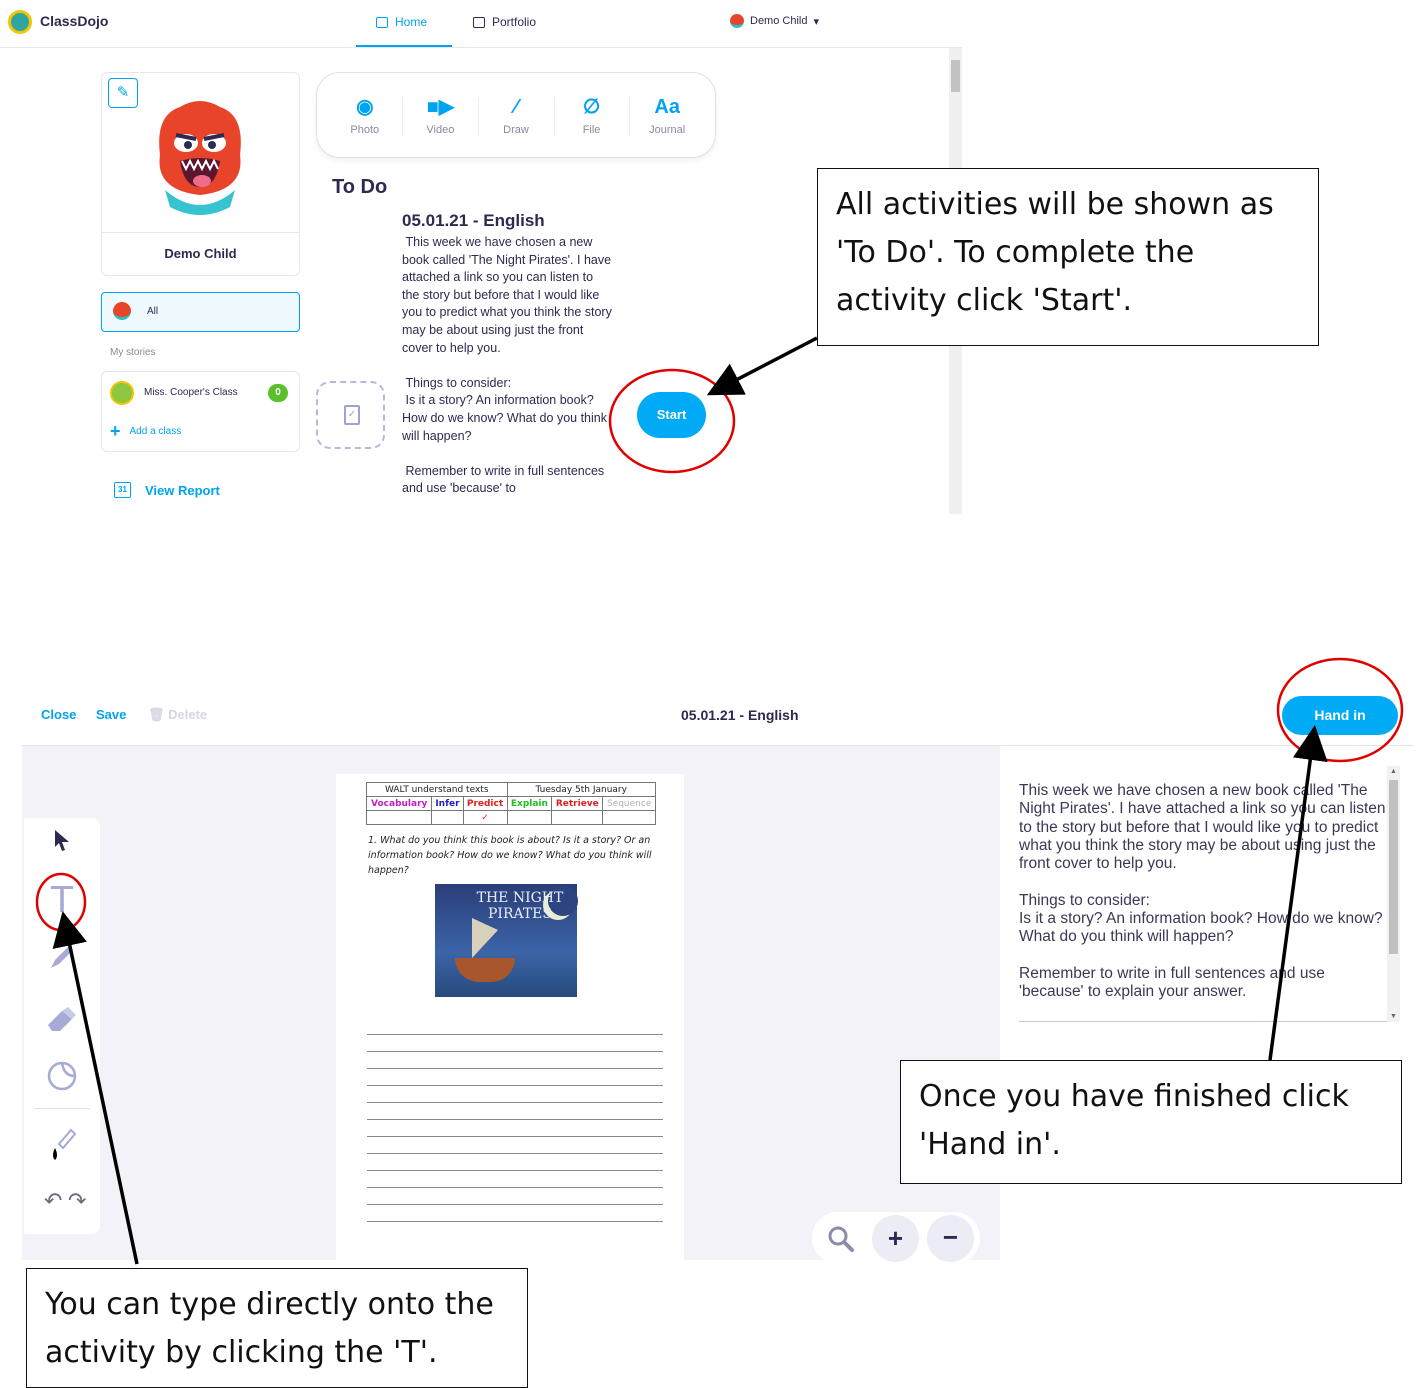 The image size is (1419, 1388). What do you see at coordinates (382, 22) in the screenshot?
I see `home-icon` at bounding box center [382, 22].